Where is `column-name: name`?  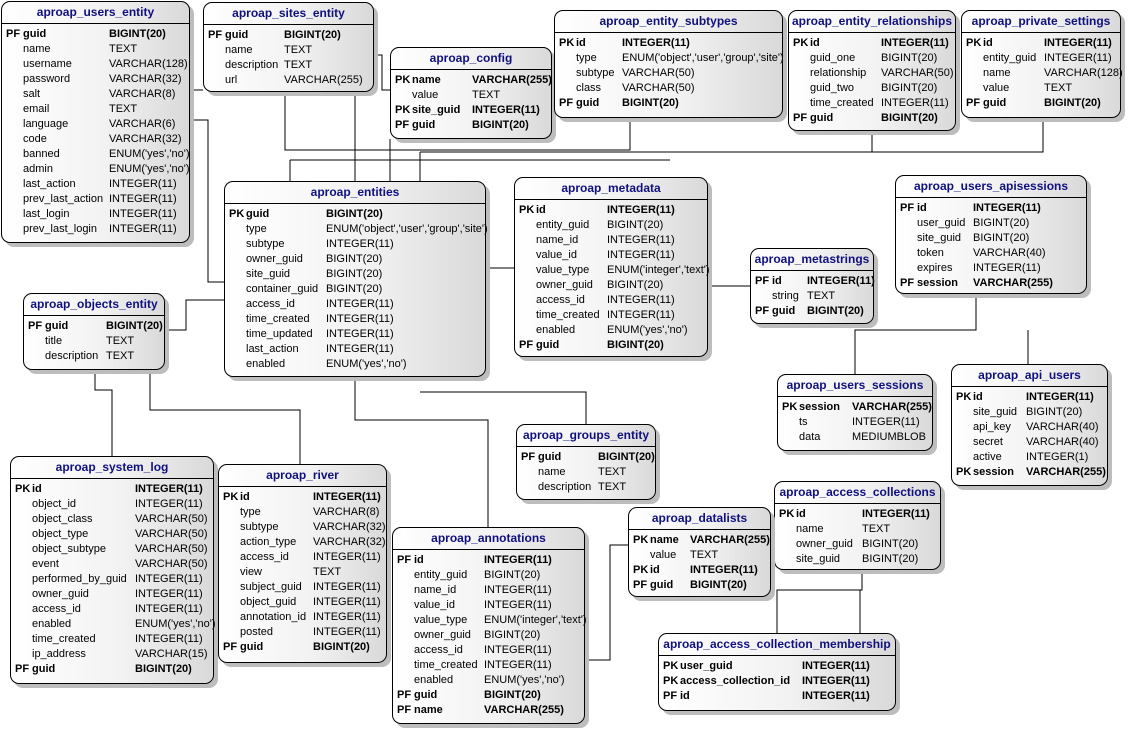 column-name: name is located at coordinates (664, 540).